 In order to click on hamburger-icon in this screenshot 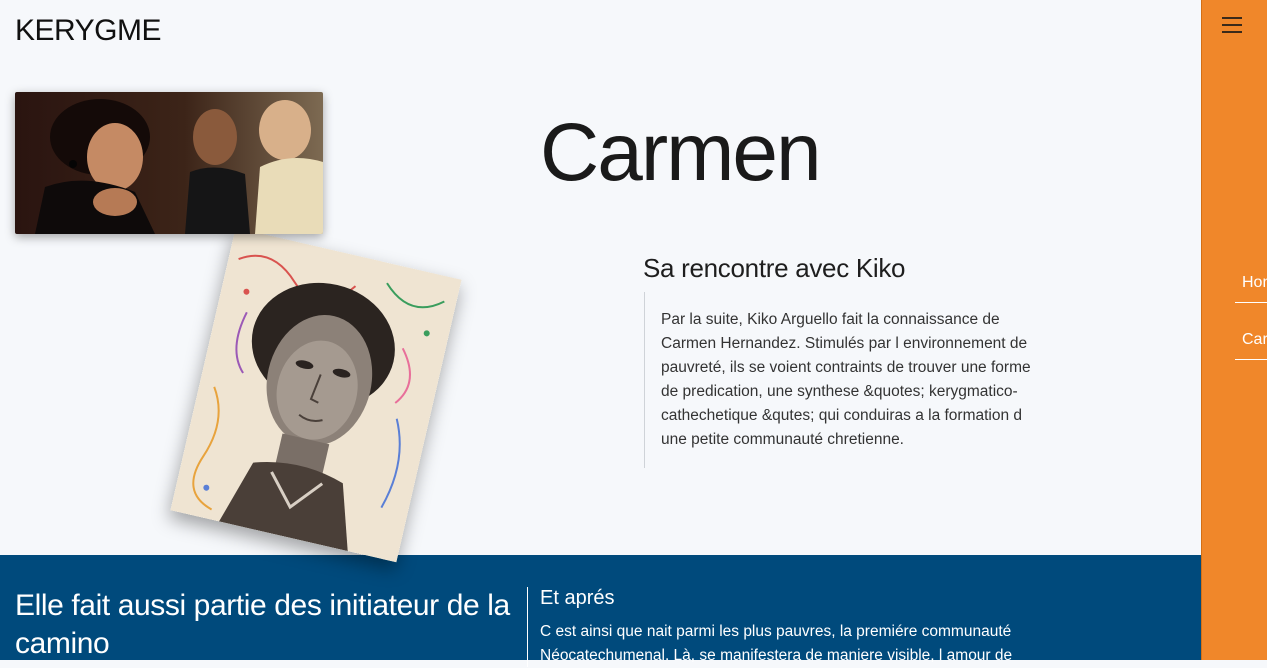, I will do `click(1232, 26)`.